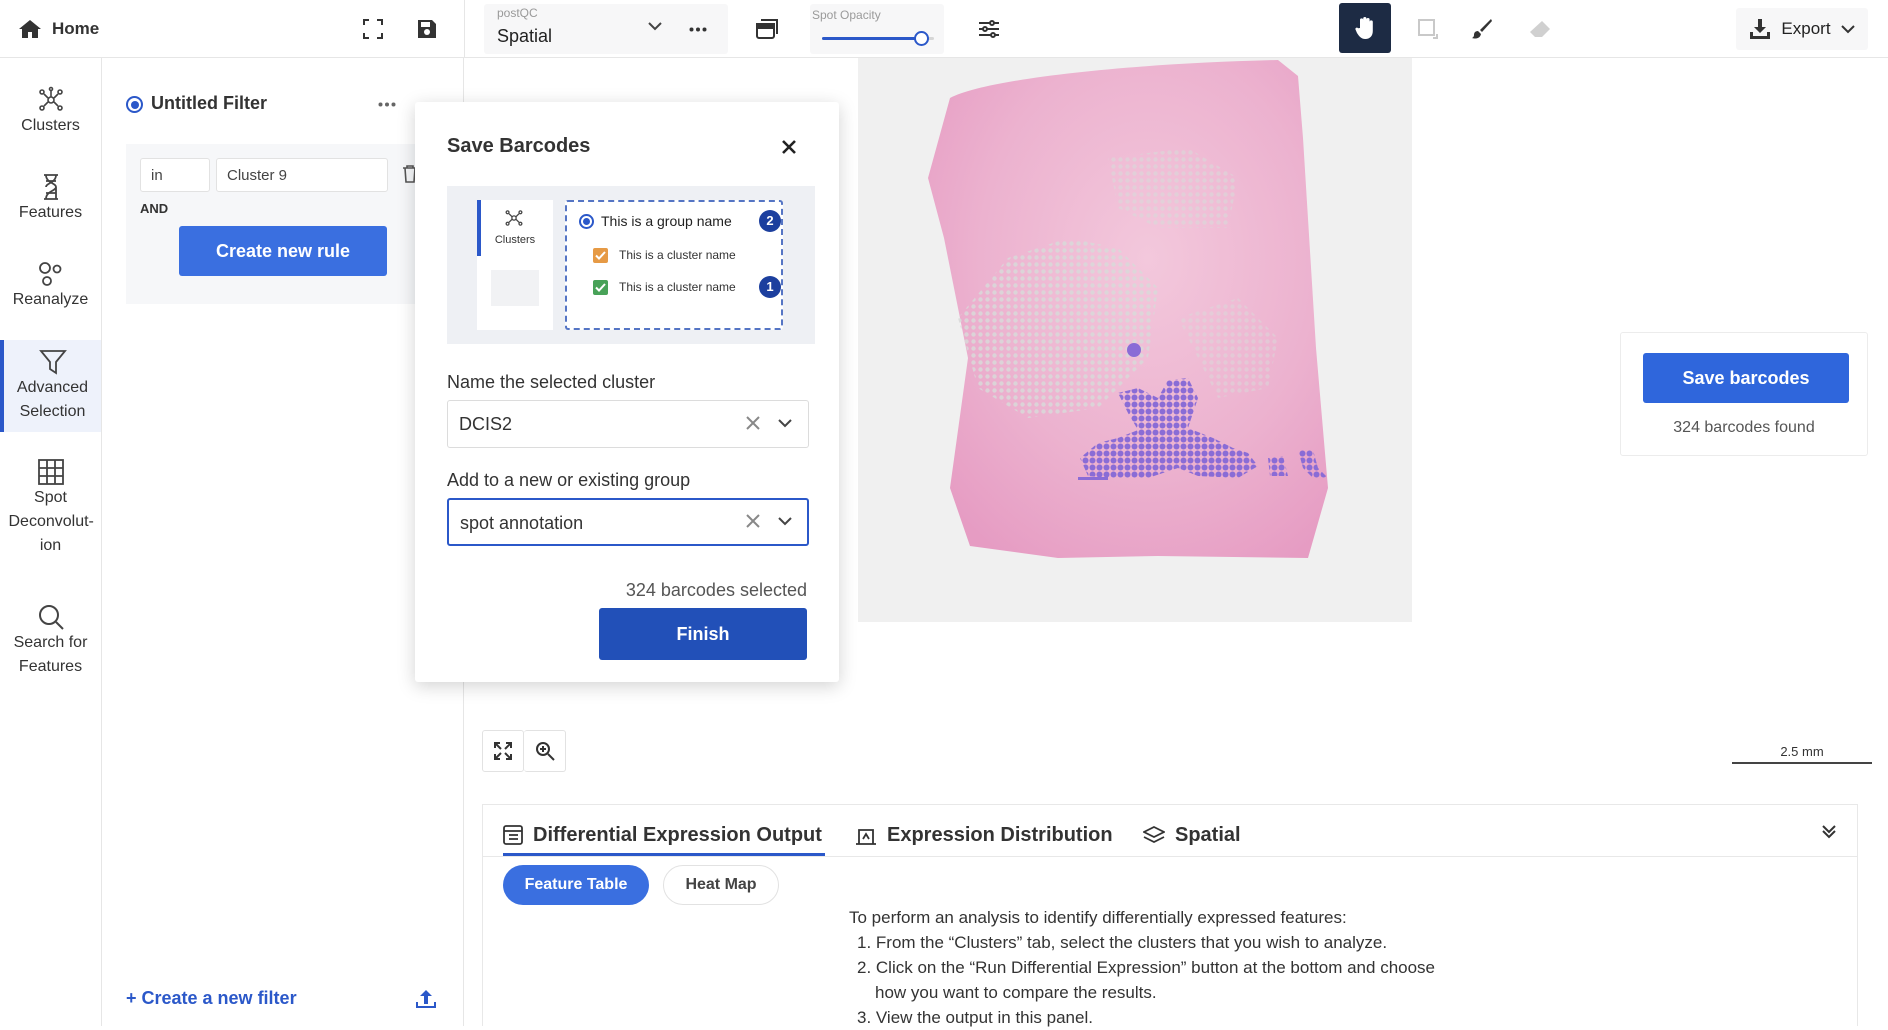 This screenshot has height=1030, width=1888. Describe the element at coordinates (515, 240) in the screenshot. I see `illus-tab-label: Clusters` at that location.